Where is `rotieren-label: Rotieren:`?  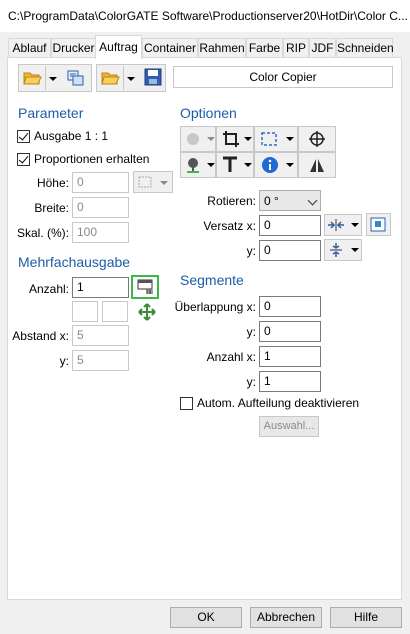 rotieren-label: Rotieren: is located at coordinates (231, 201).